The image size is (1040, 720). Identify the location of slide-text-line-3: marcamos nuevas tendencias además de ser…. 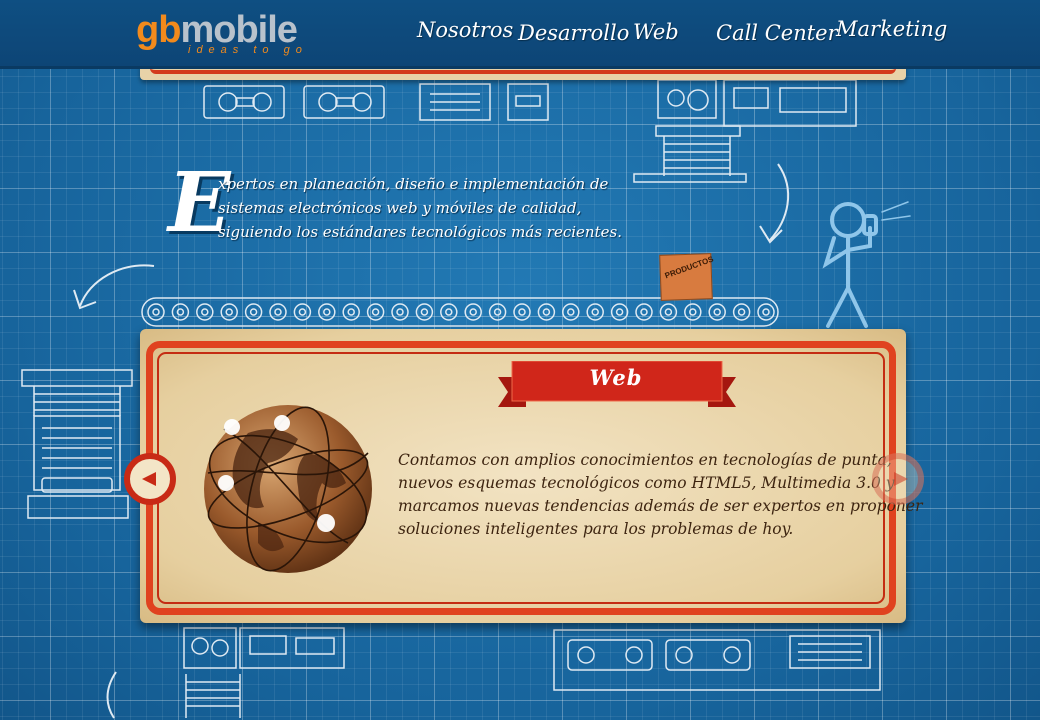
(660, 506).